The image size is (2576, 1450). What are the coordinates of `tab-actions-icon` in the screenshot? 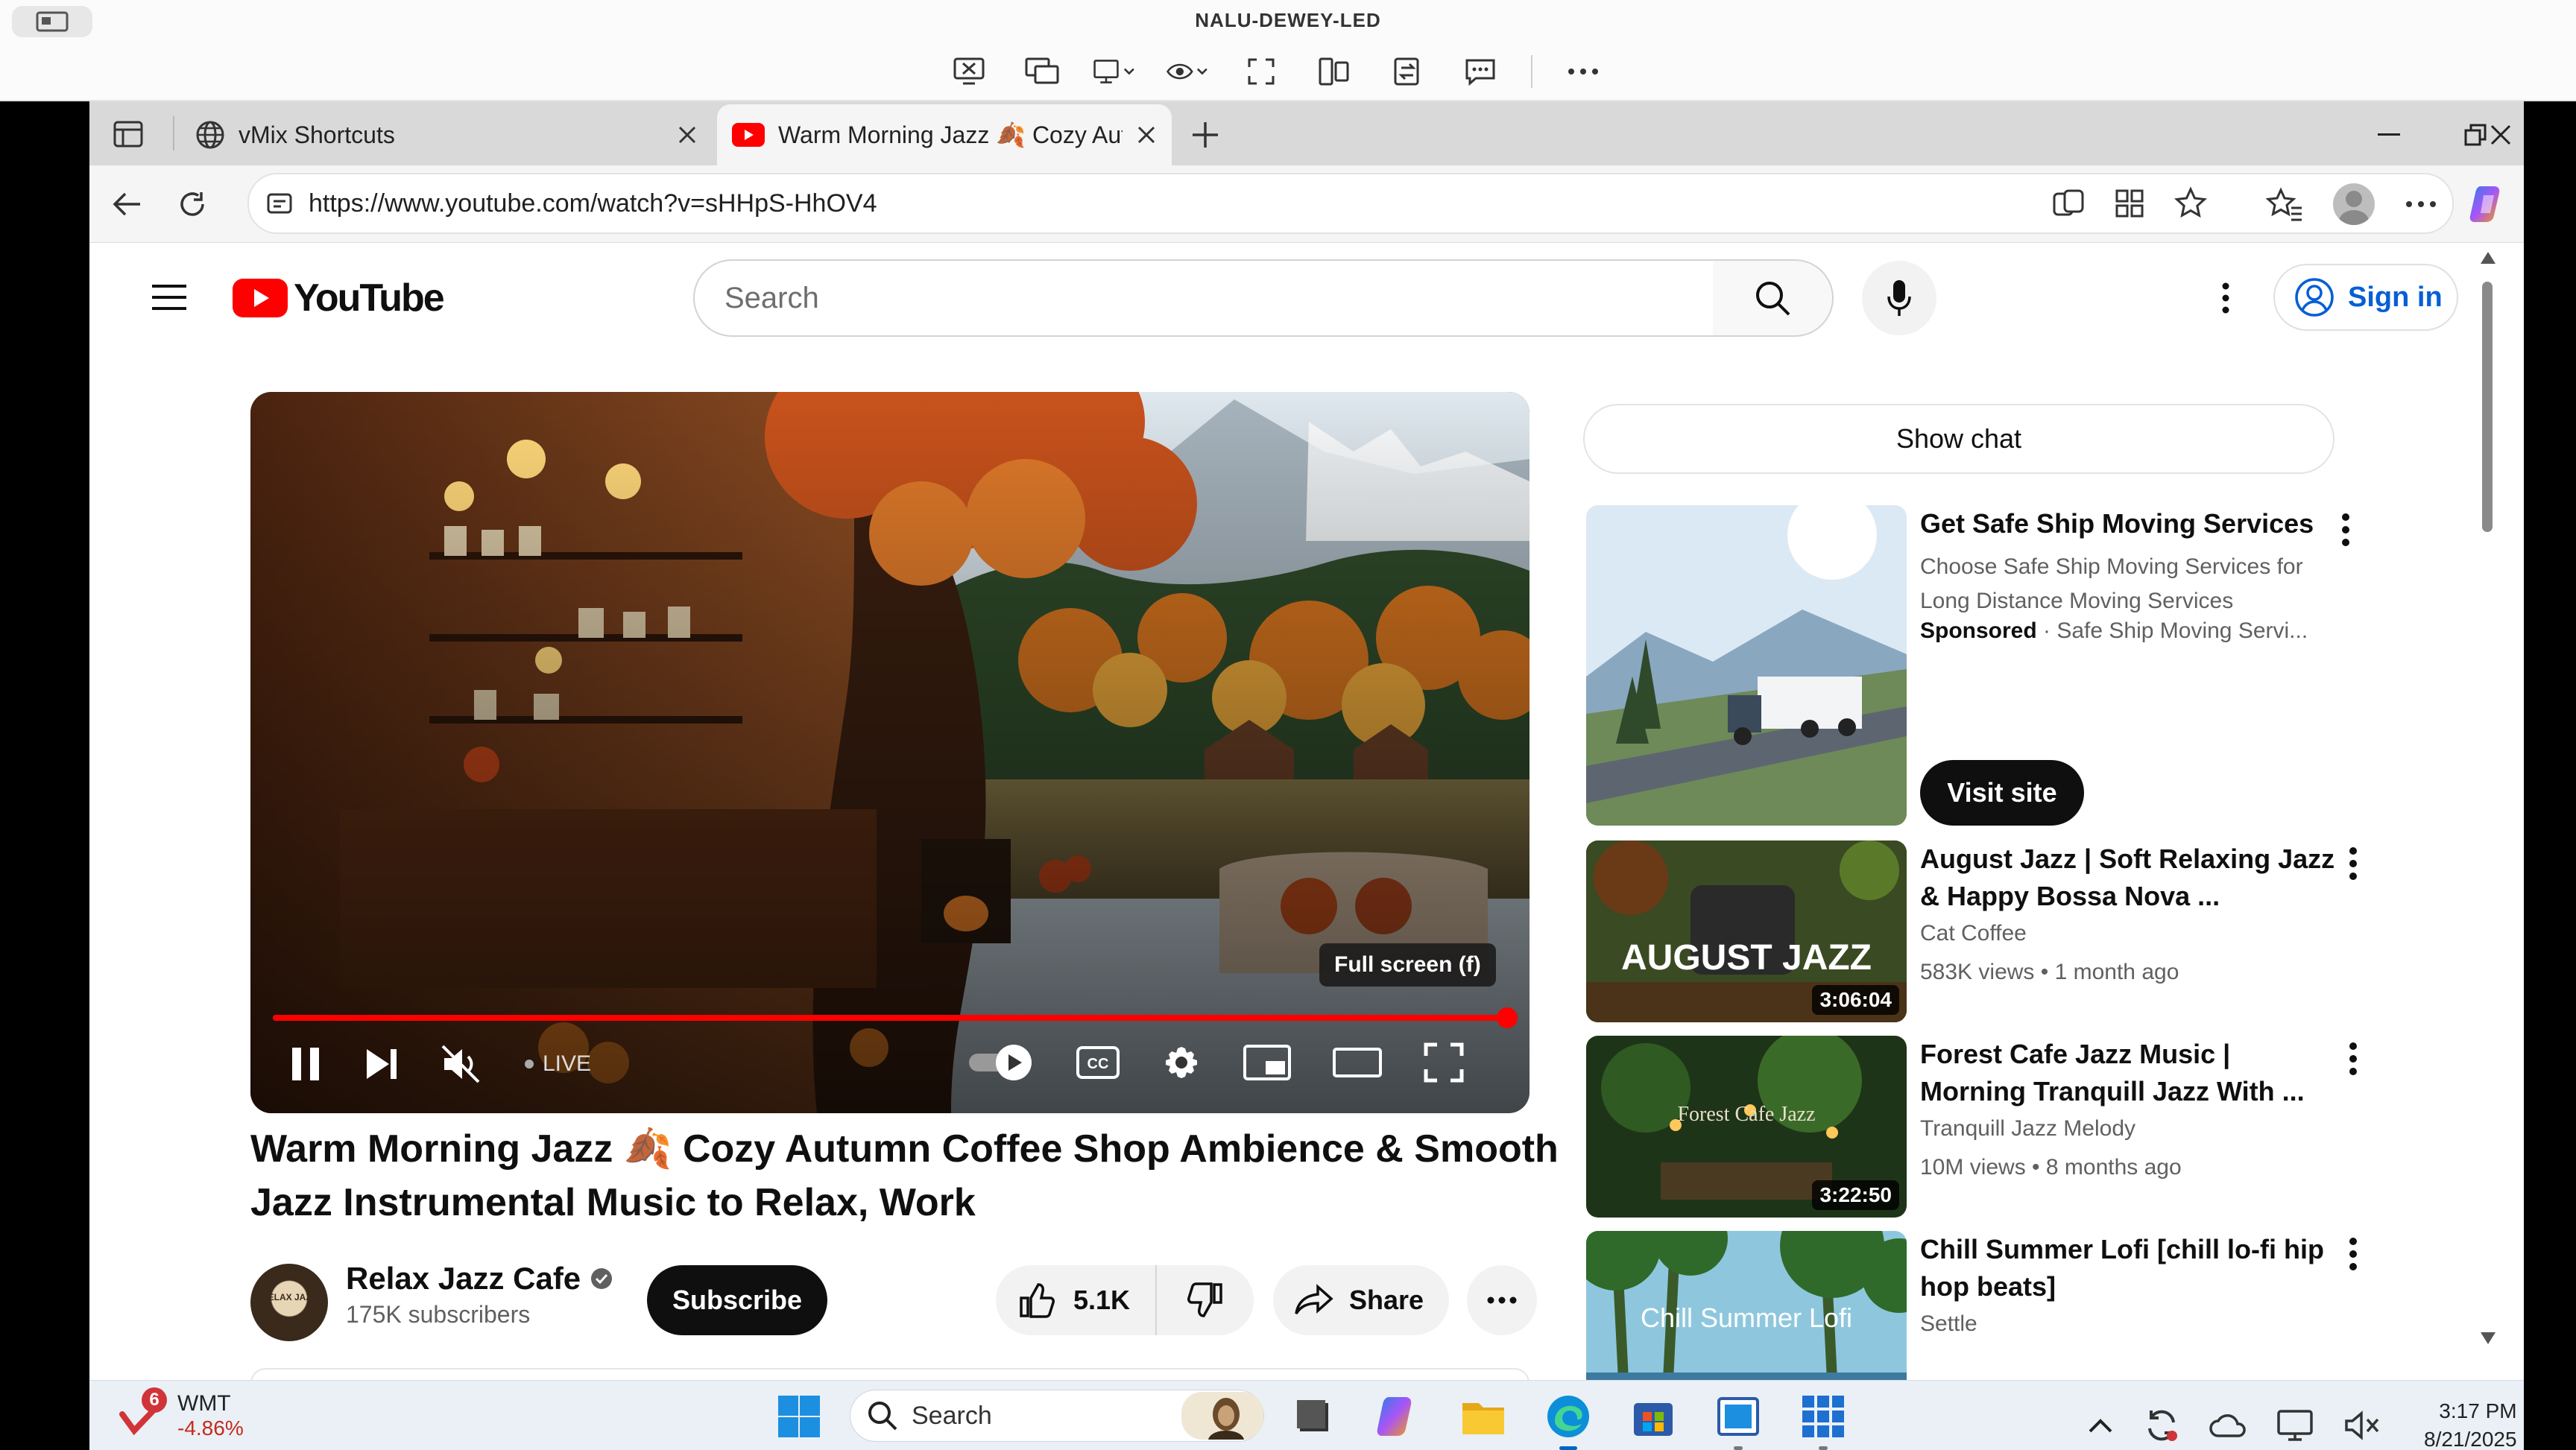 It's located at (128, 134).